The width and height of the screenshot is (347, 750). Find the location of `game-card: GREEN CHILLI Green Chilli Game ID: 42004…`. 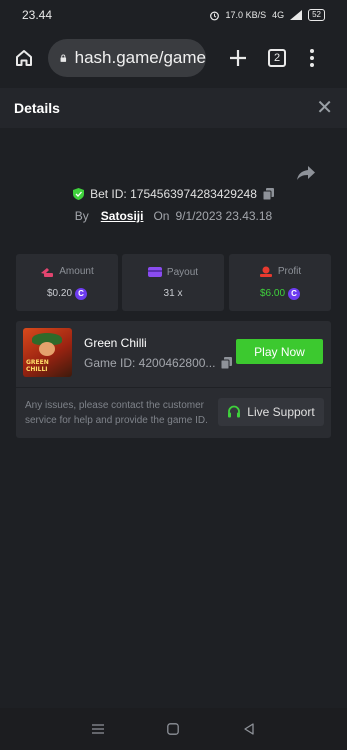

game-card: GREEN CHILLI Green Chilli Game ID: 42004… is located at coordinates (173, 379).